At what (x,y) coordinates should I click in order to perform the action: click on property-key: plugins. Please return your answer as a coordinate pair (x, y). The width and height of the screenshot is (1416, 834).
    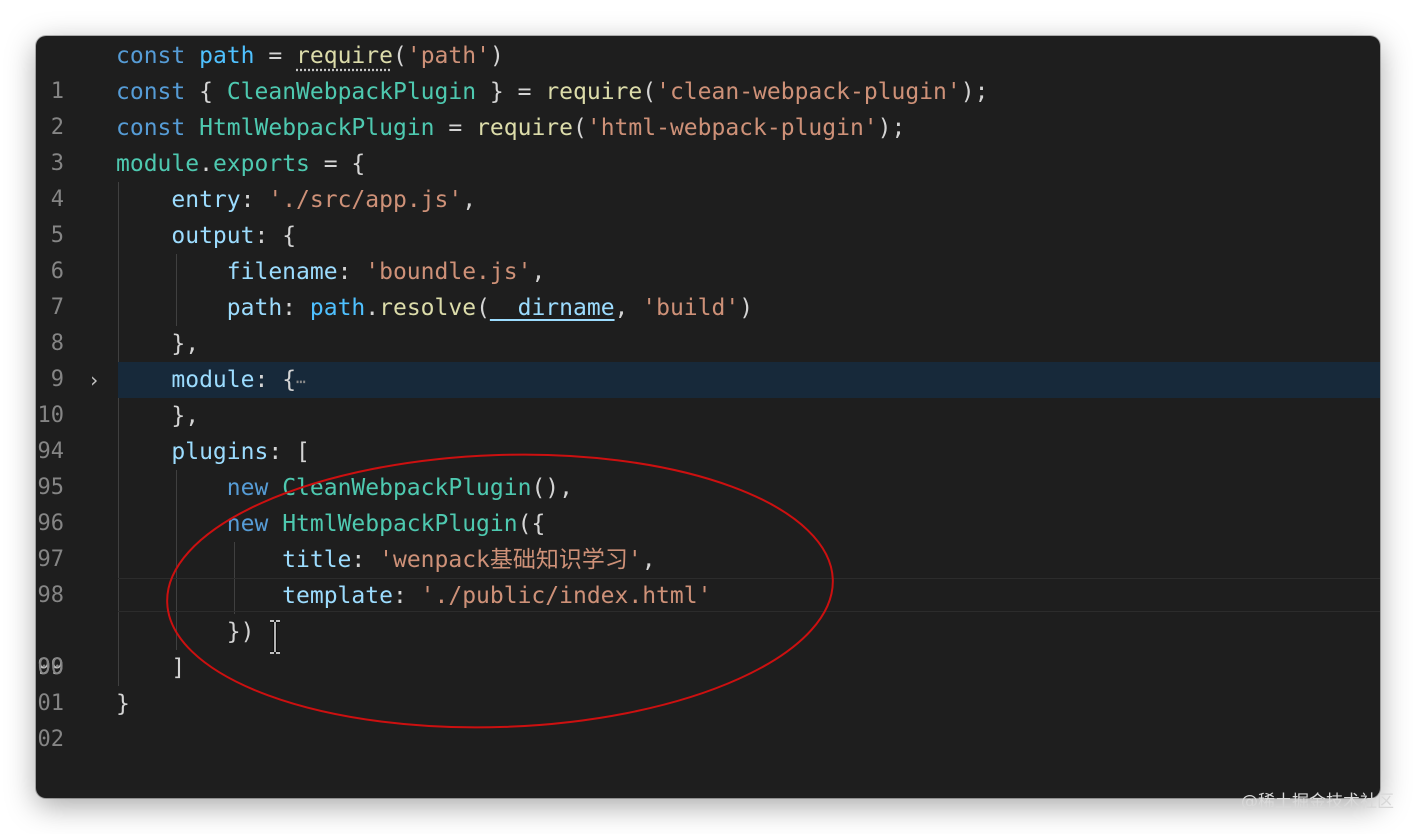
    Looking at the image, I should click on (220, 452).